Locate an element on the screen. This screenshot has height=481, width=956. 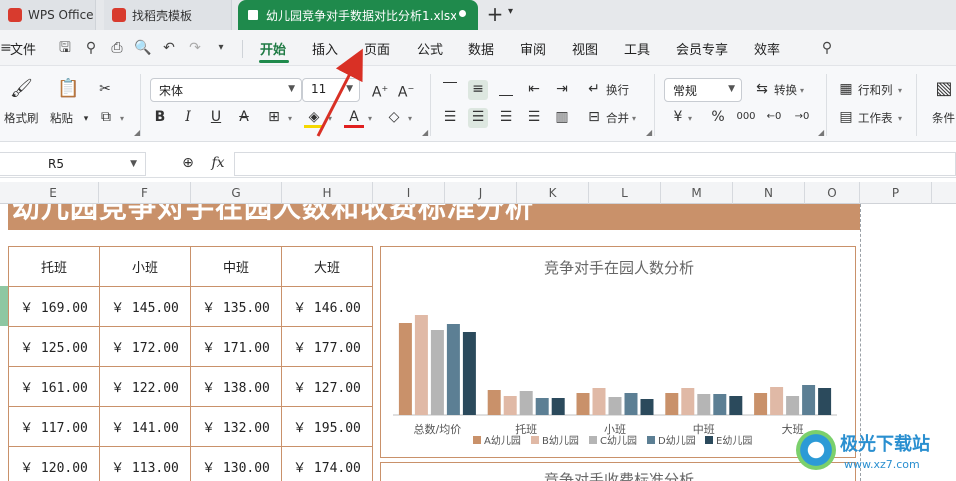
increase-decimal-icon: ←0 is located at coordinates (774, 118).